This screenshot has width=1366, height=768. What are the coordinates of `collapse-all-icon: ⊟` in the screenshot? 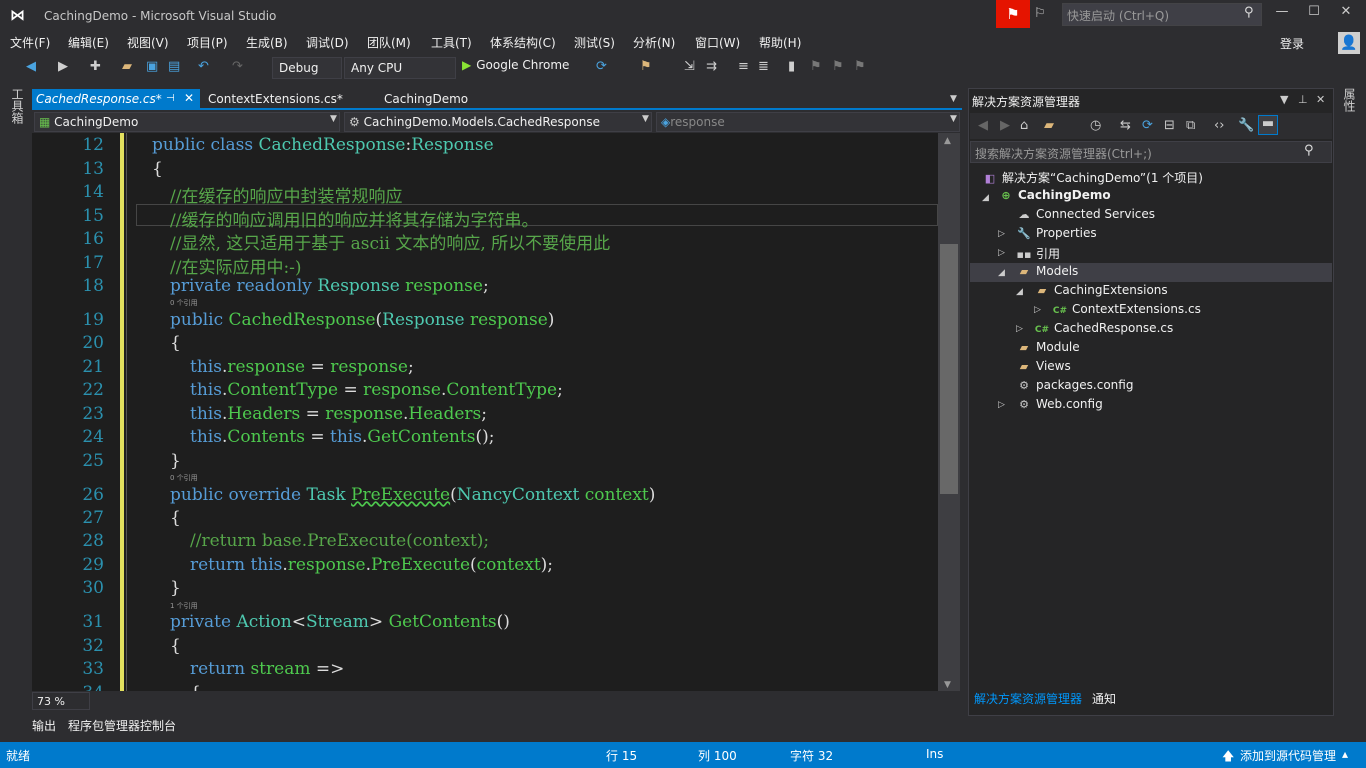 It's located at (1169, 125).